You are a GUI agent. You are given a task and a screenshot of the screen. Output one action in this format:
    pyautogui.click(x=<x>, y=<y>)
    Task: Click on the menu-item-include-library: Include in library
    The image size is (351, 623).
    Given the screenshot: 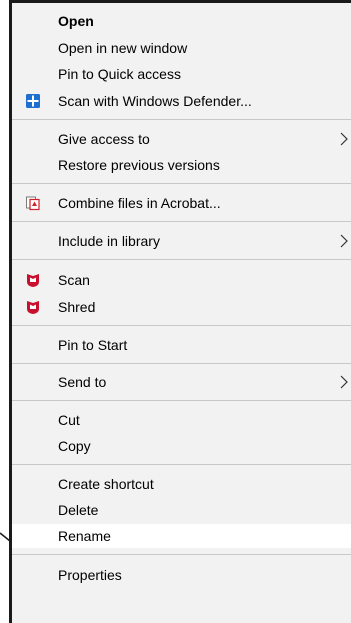 What is the action you would take?
    pyautogui.click(x=181, y=241)
    